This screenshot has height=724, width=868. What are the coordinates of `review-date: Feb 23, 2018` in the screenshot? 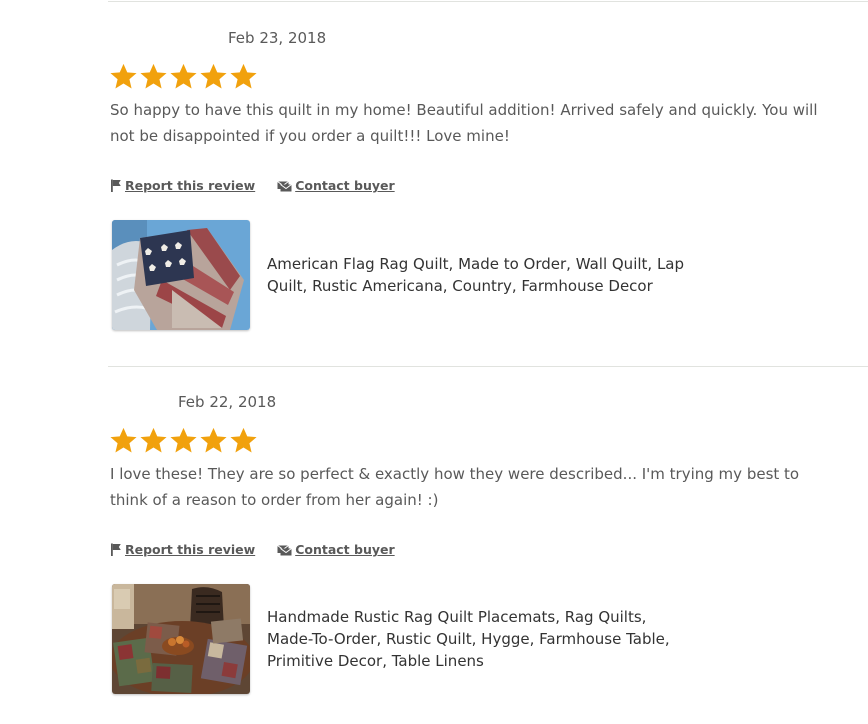 It's located at (277, 38).